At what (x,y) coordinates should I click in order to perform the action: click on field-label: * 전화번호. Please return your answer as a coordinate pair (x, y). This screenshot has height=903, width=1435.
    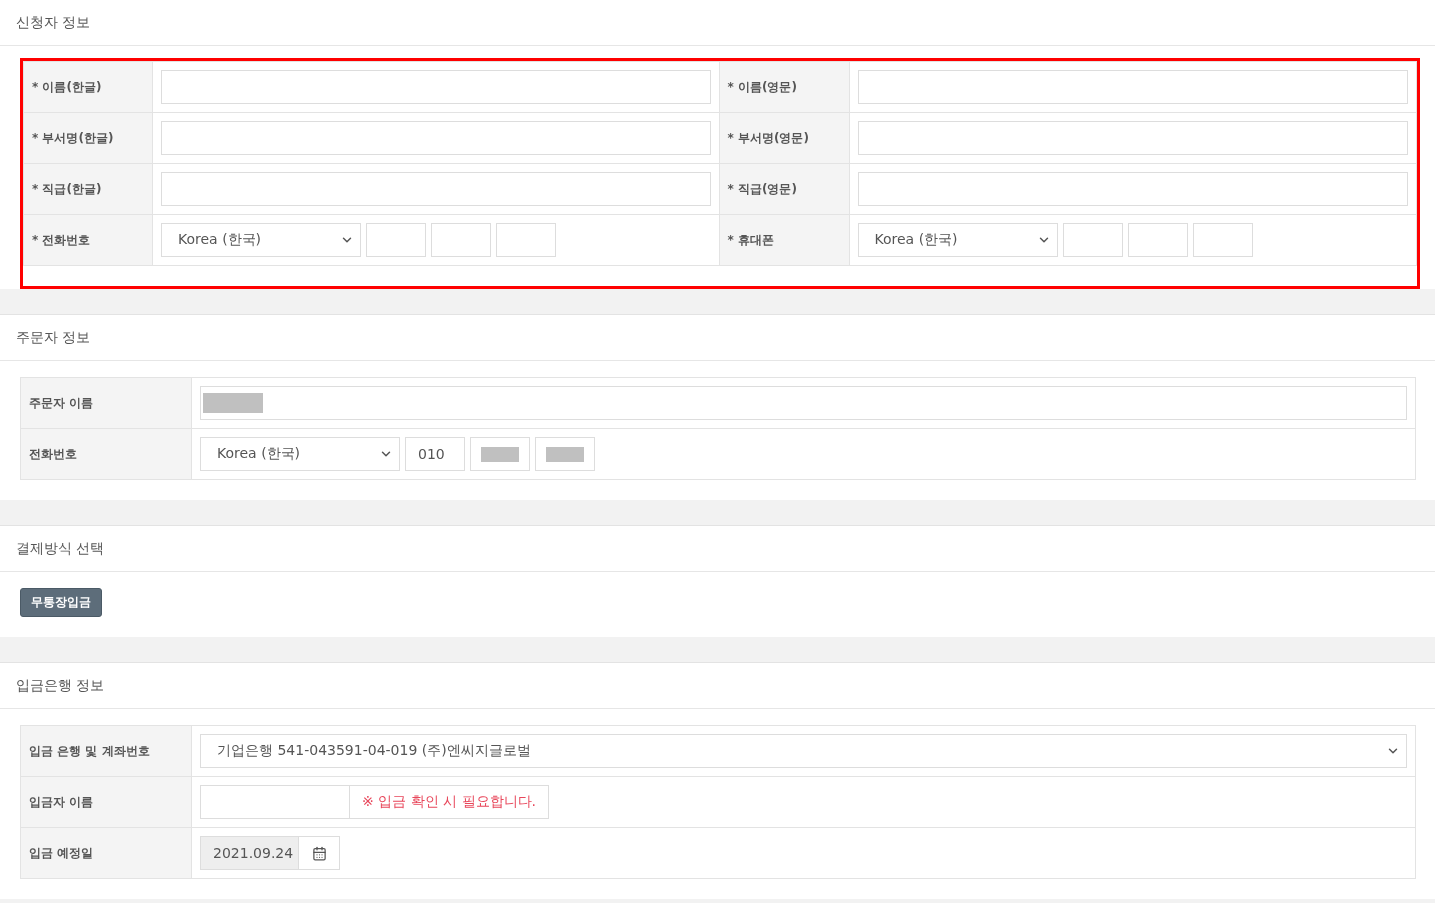
    Looking at the image, I should click on (88, 240).